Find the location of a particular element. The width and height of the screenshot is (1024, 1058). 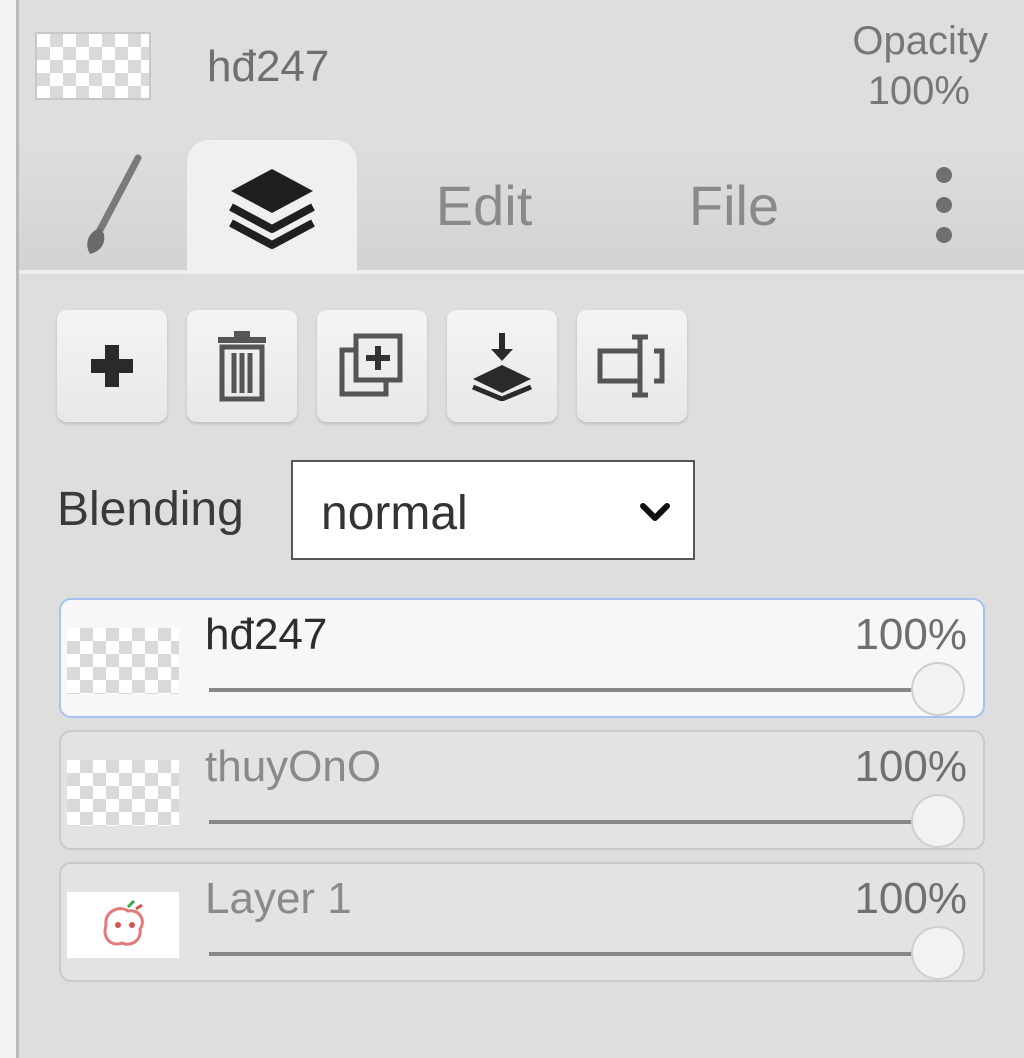

layer-name: hđ247 is located at coordinates (266, 634).